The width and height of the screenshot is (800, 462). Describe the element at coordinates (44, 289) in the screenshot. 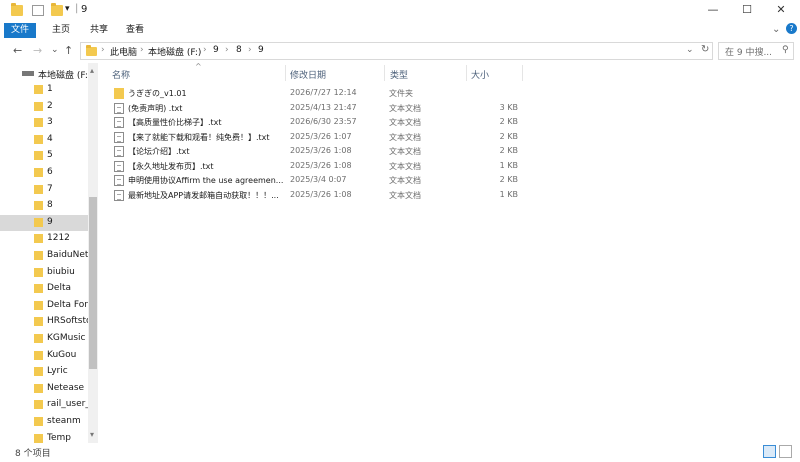

I see `sidebar-item-folder: Delta` at that location.